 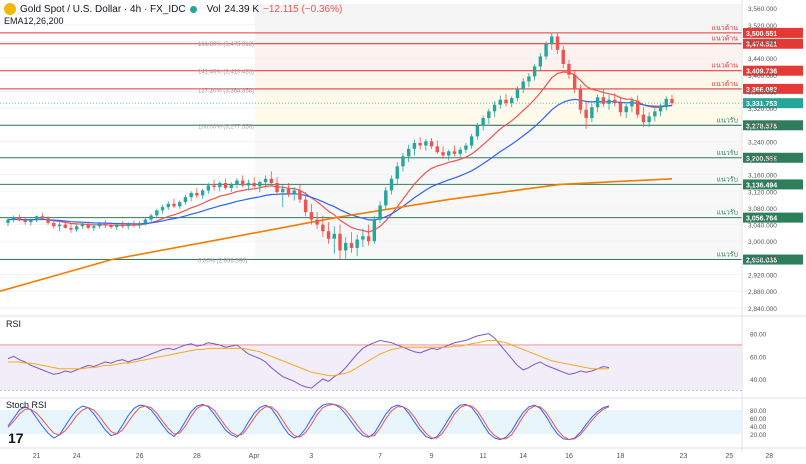 I want to click on price-tick: 3,400.000, so click(x=762, y=76).